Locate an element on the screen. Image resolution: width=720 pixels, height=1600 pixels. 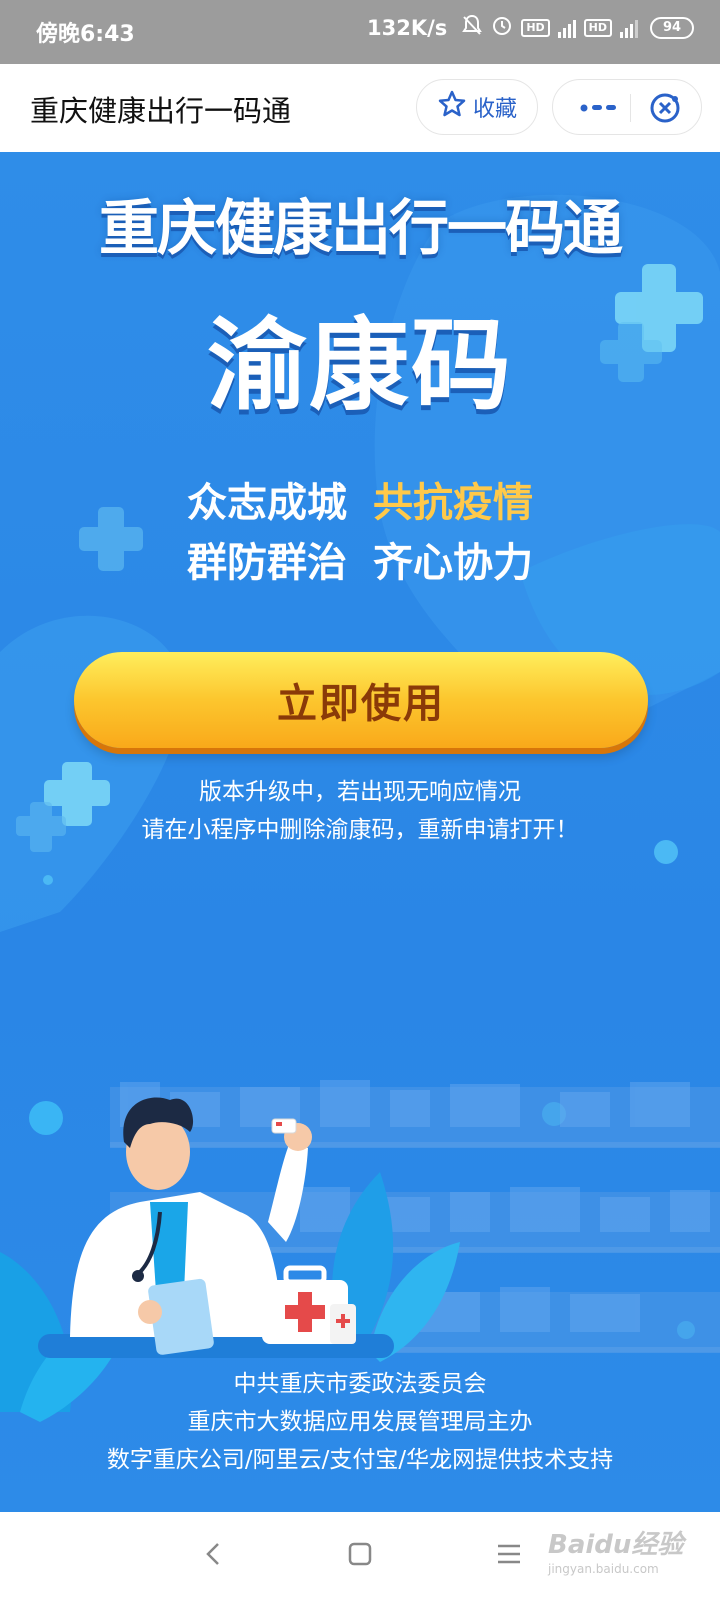
slogan-1b: 共抗疫情 is located at coordinates (453, 502).